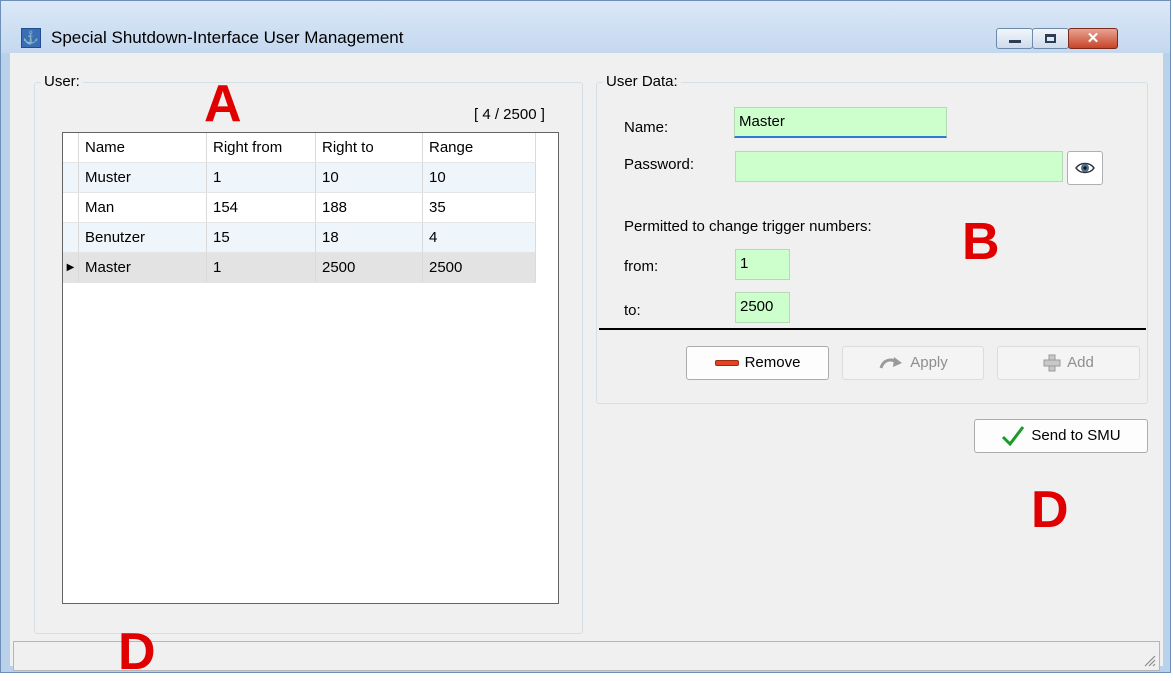  I want to click on password-field, so click(899, 166).